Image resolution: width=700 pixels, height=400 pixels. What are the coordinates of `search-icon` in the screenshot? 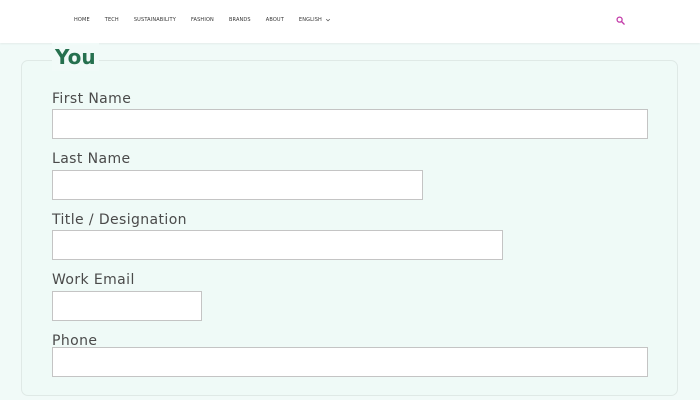 It's located at (620, 20).